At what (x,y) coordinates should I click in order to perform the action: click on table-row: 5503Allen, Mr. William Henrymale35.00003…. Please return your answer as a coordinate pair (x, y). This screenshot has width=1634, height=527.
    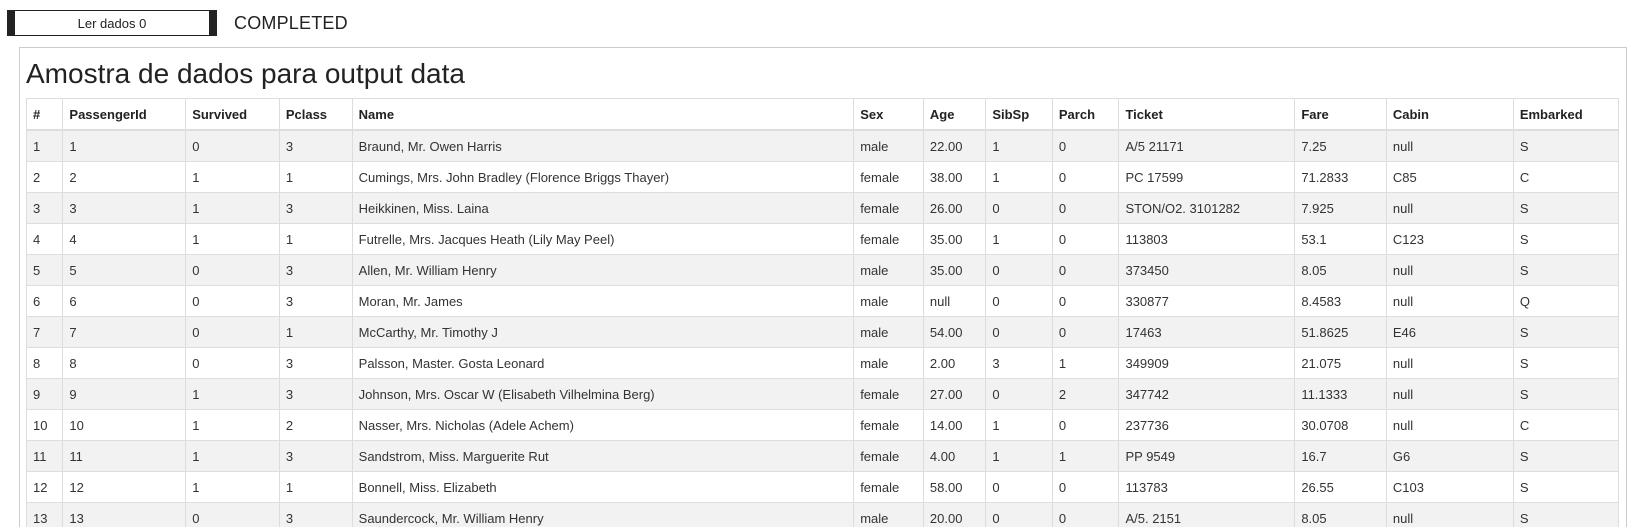
    Looking at the image, I should click on (823, 270).